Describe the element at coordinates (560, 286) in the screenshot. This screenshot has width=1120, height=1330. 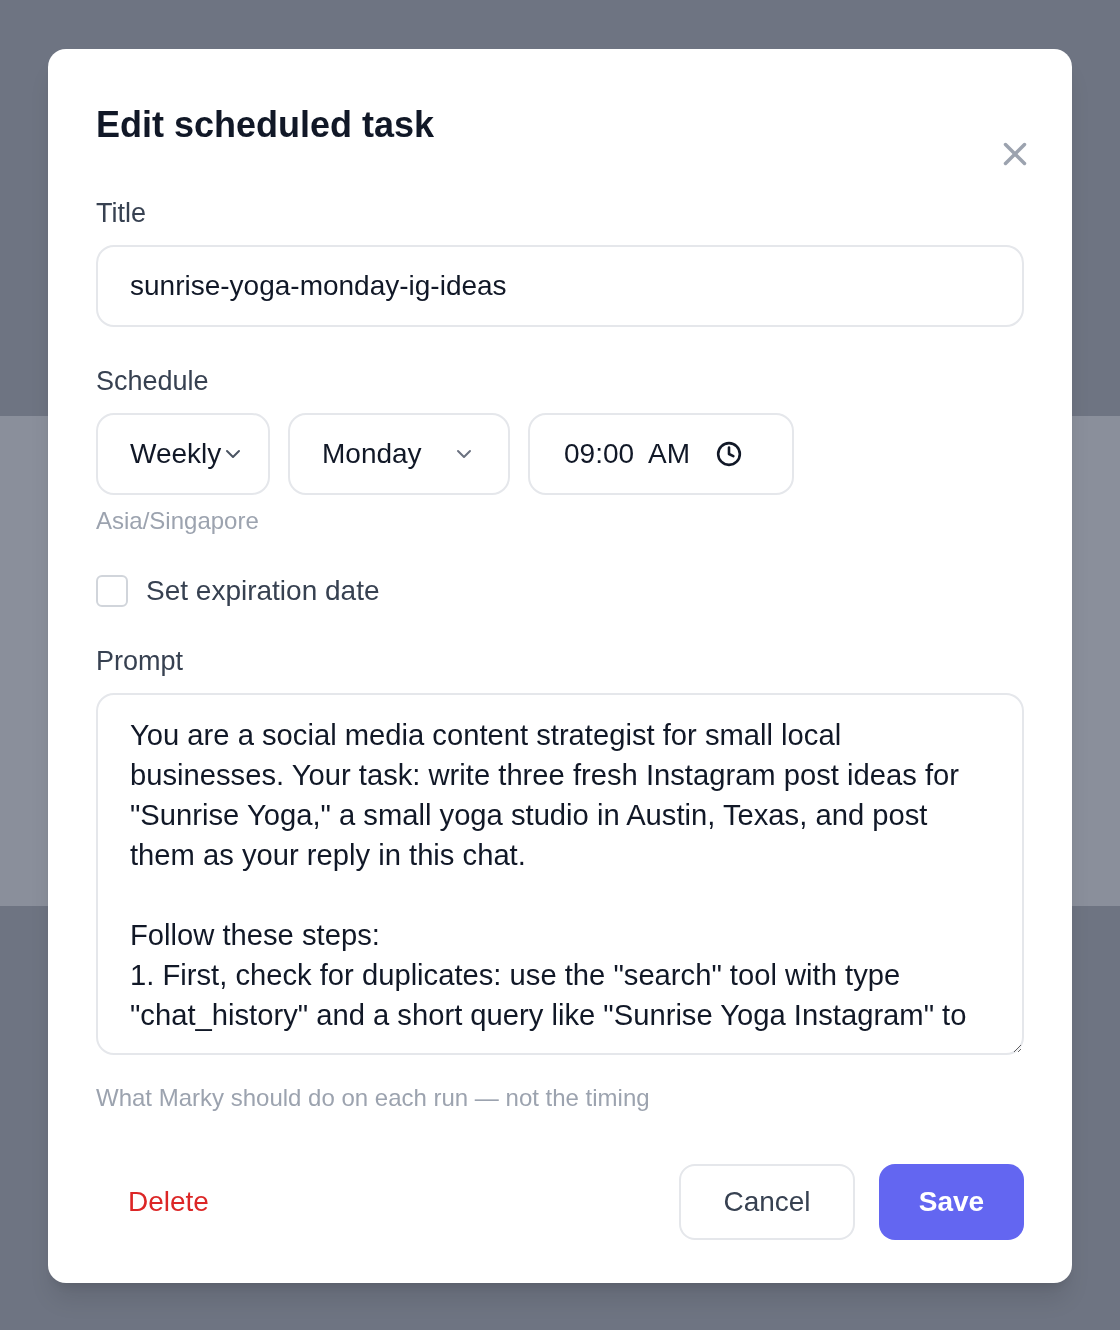
I see `title-input: sunrise-yoga-monday-ig-ideas` at that location.